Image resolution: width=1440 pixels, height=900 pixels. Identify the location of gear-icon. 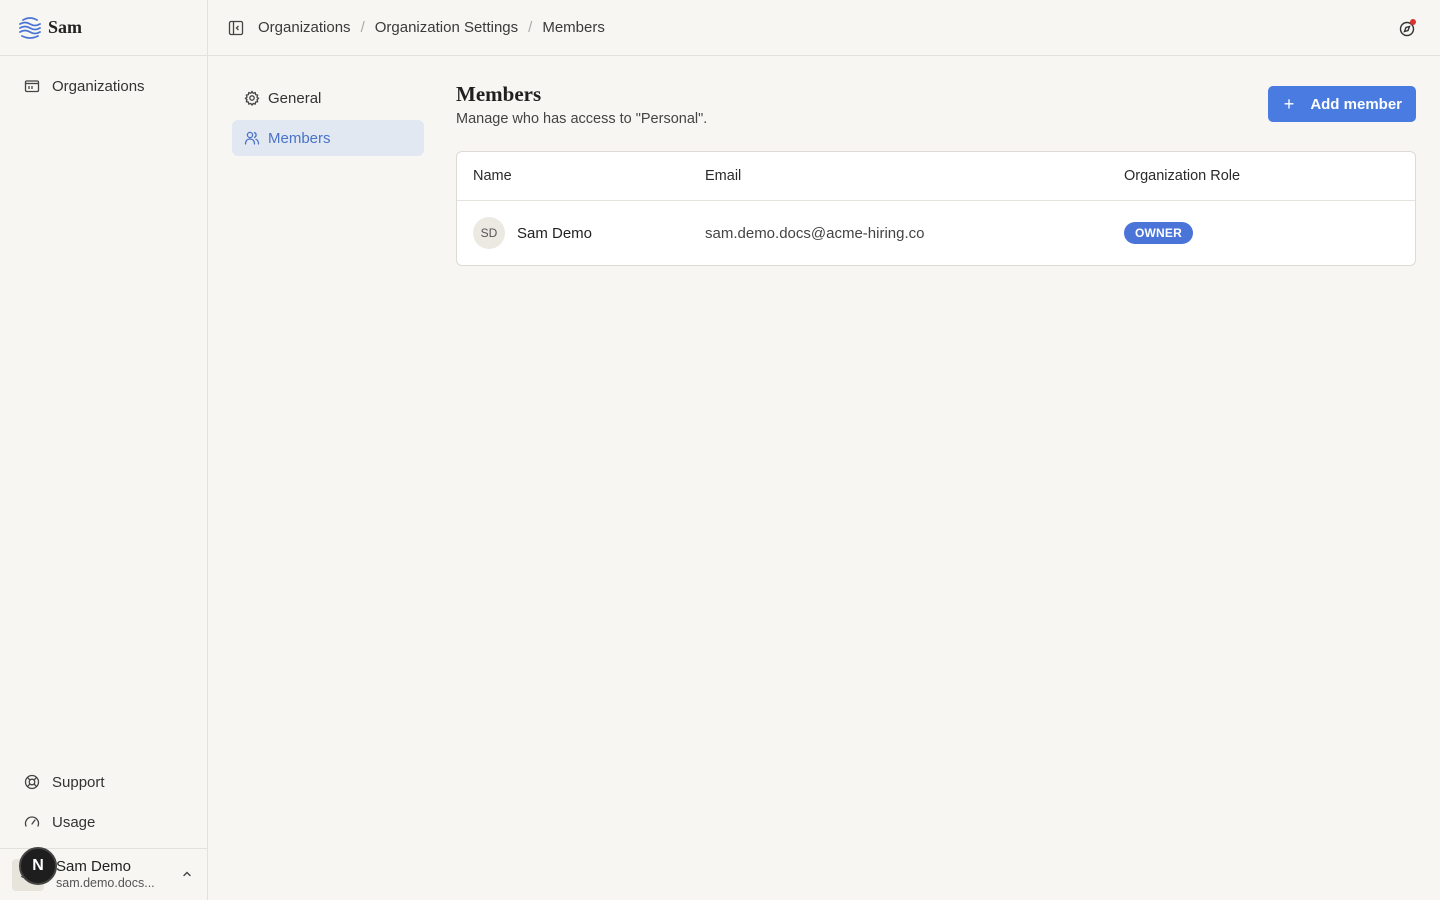
(252, 98).